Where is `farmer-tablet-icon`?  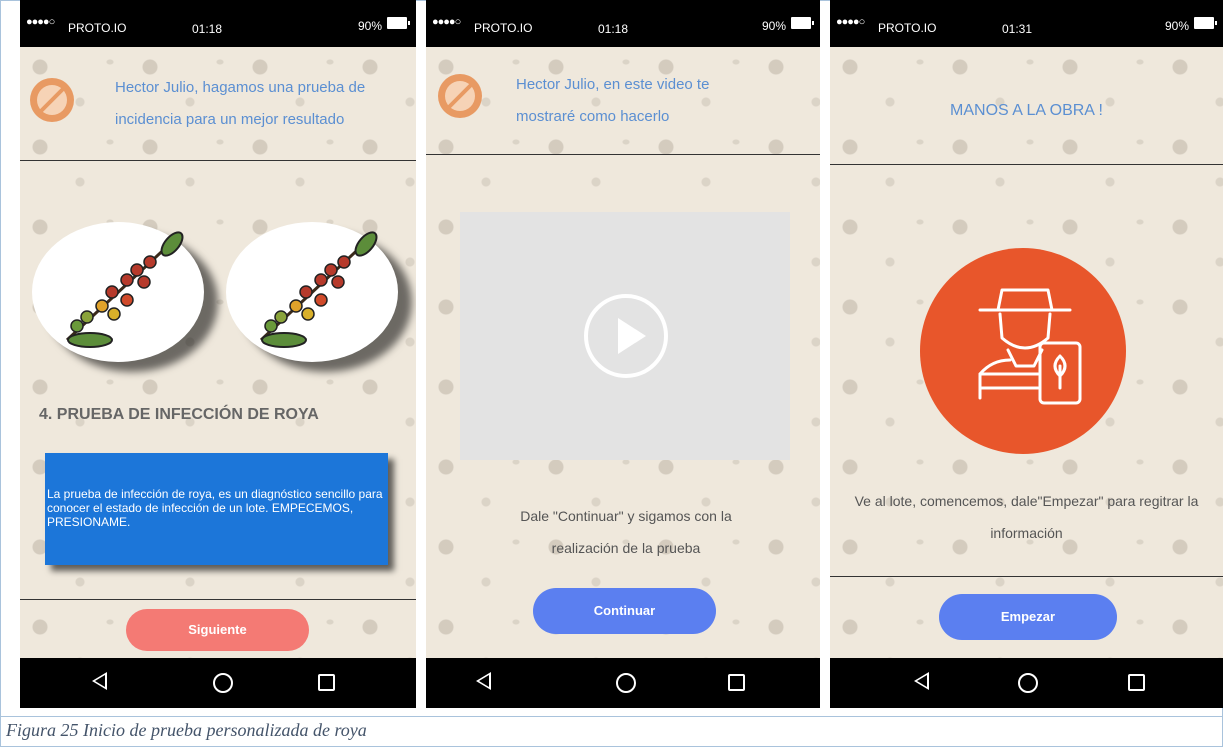
farmer-tablet-icon is located at coordinates (1030, 346).